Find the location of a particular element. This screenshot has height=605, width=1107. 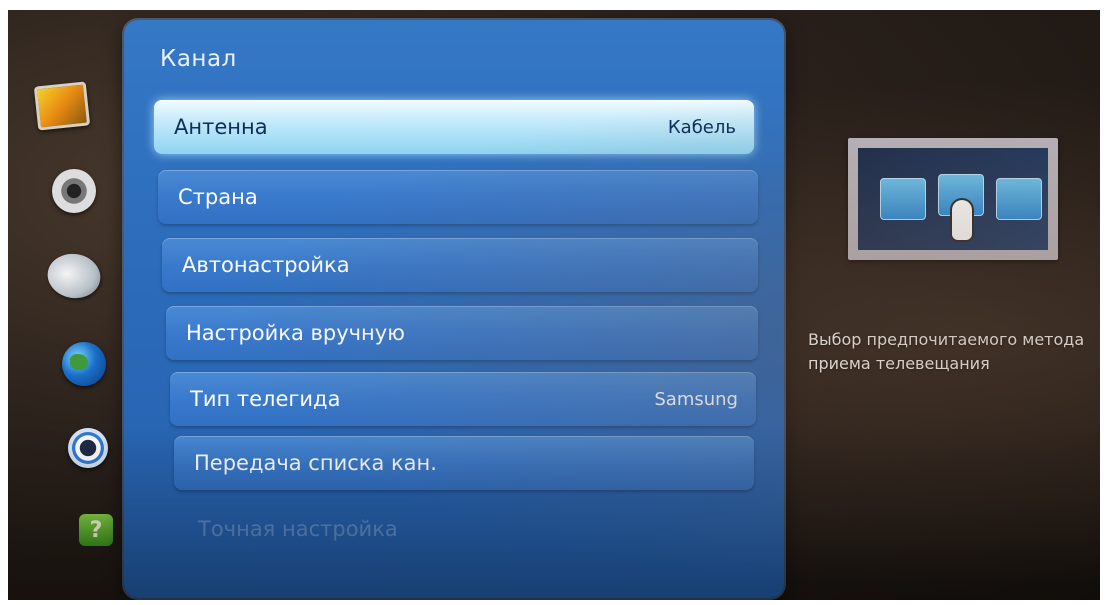

menu-item-label: Настройка вручную is located at coordinates (295, 333).